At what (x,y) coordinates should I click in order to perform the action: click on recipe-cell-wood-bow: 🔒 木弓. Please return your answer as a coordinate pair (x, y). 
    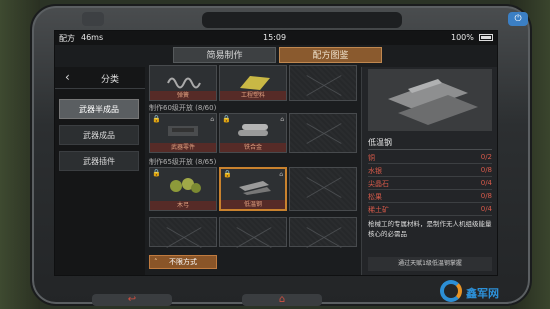
    Looking at the image, I should click on (183, 189).